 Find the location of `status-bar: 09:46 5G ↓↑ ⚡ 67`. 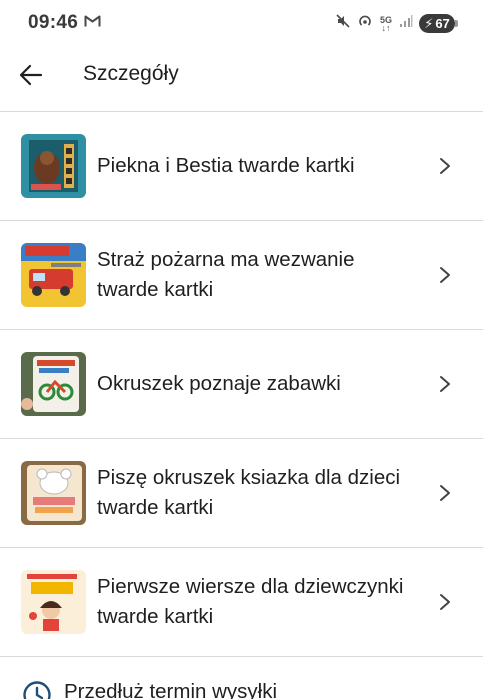

status-bar: 09:46 5G ↓↑ ⚡ 67 is located at coordinates (241, 23).